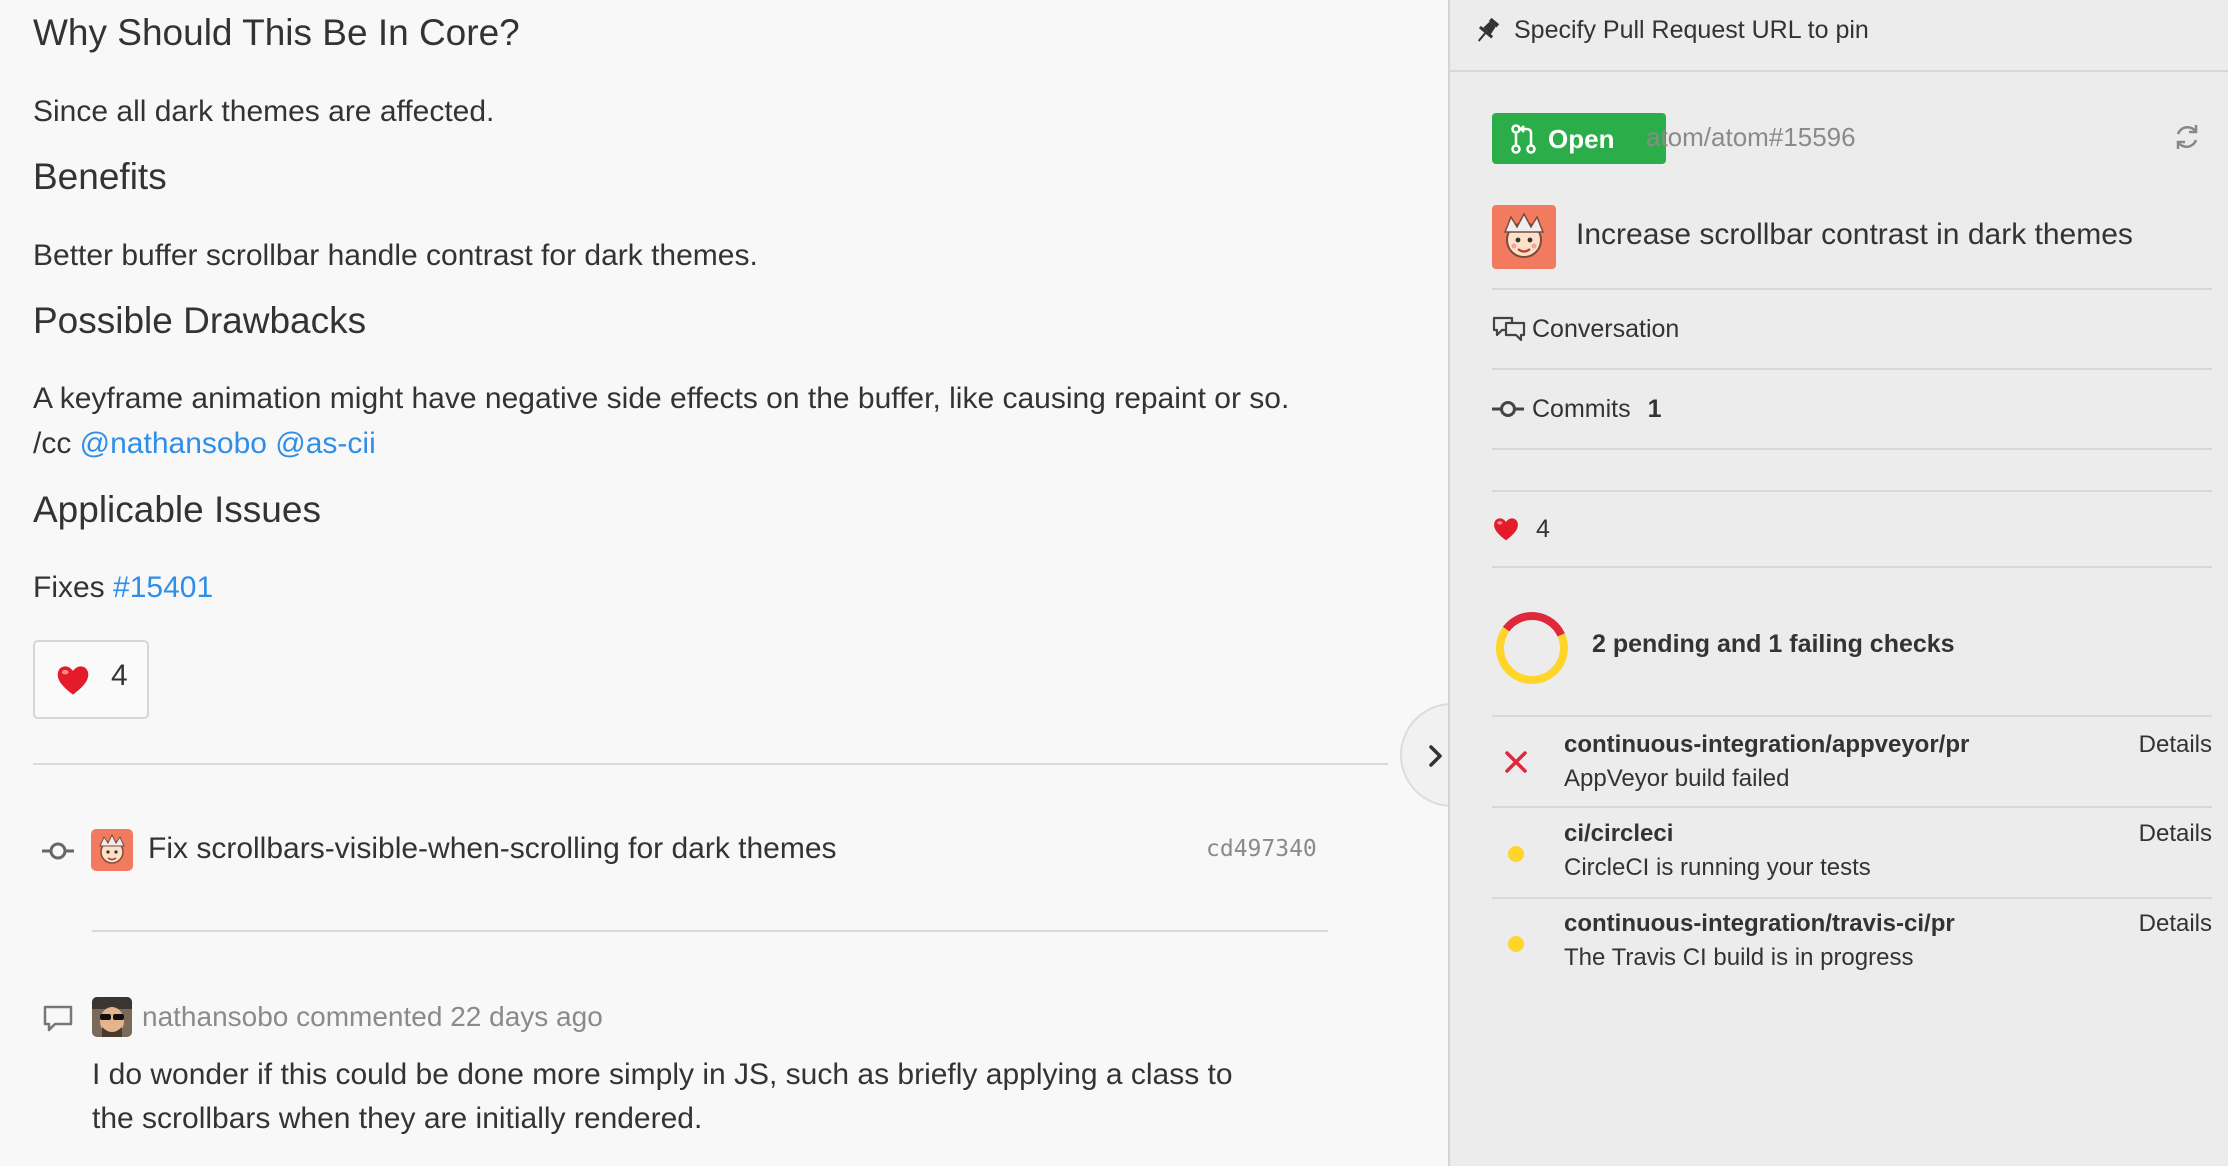  I want to click on checks-summary: 2 pending and 1 failing checks, so click(1773, 644).